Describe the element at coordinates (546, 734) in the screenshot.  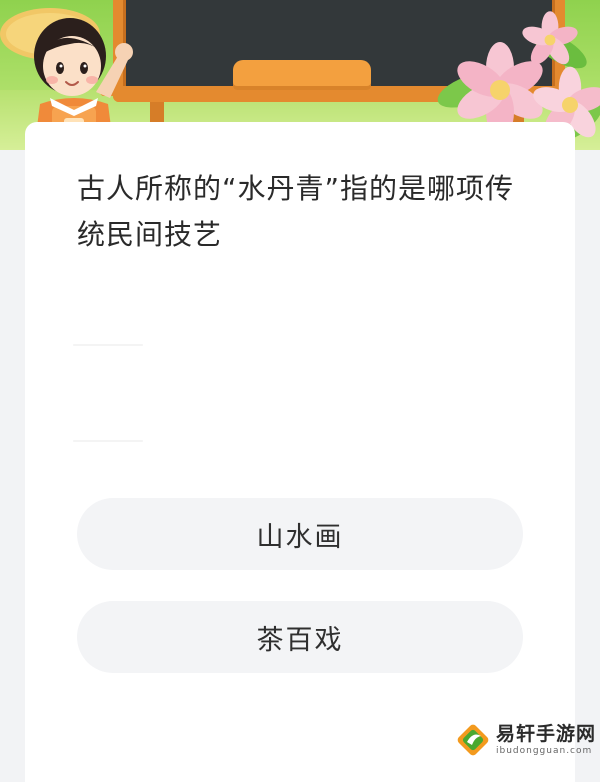
I see `watermark-name: 易轩手游网` at that location.